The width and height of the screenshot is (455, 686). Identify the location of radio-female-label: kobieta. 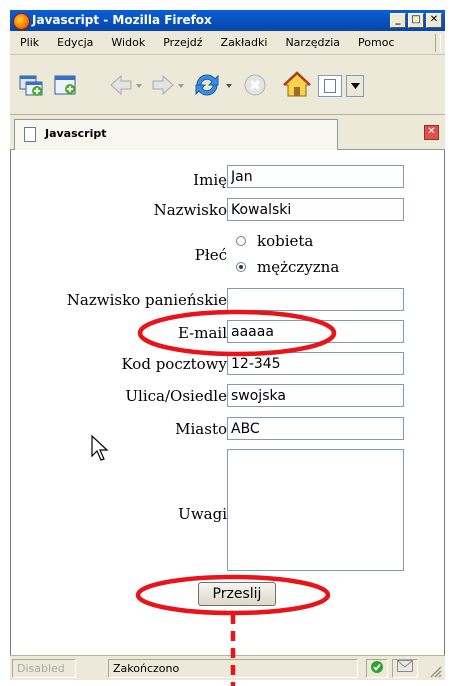
(285, 241).